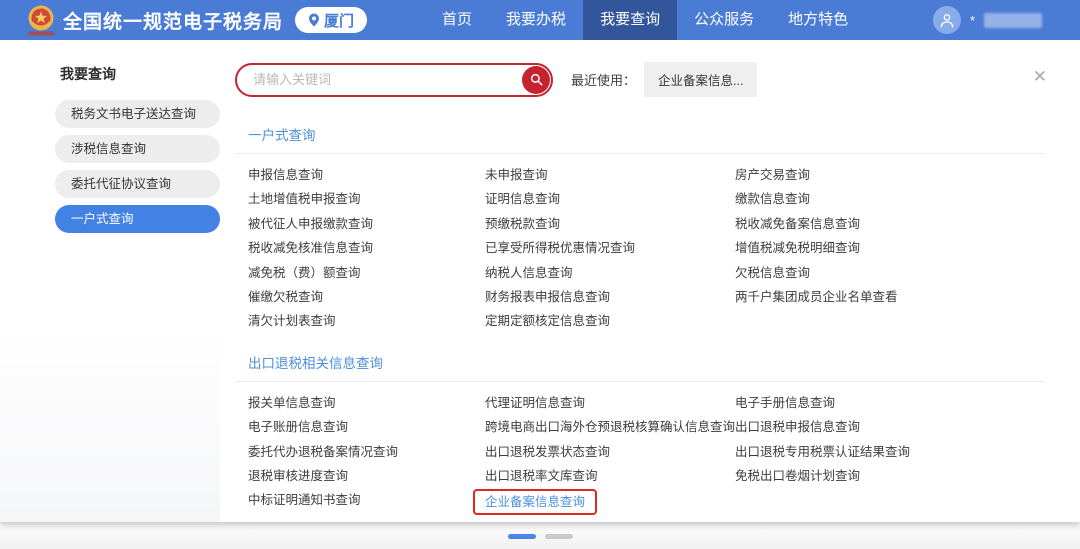  I want to click on location-selector: 厦门, so click(331, 20).